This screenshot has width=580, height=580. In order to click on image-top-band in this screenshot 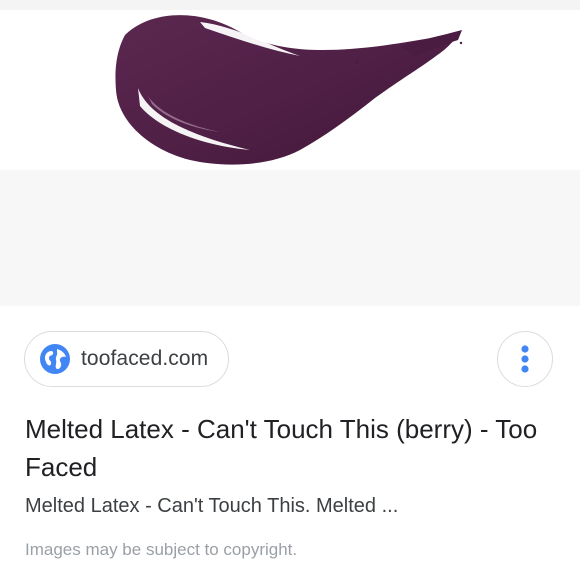, I will do `click(290, 5)`.